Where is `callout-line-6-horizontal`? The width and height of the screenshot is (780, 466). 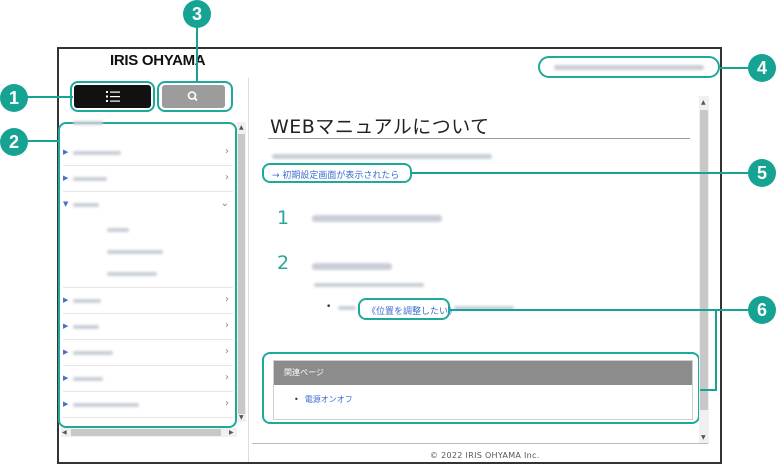 callout-line-6-horizontal is located at coordinates (708, 390).